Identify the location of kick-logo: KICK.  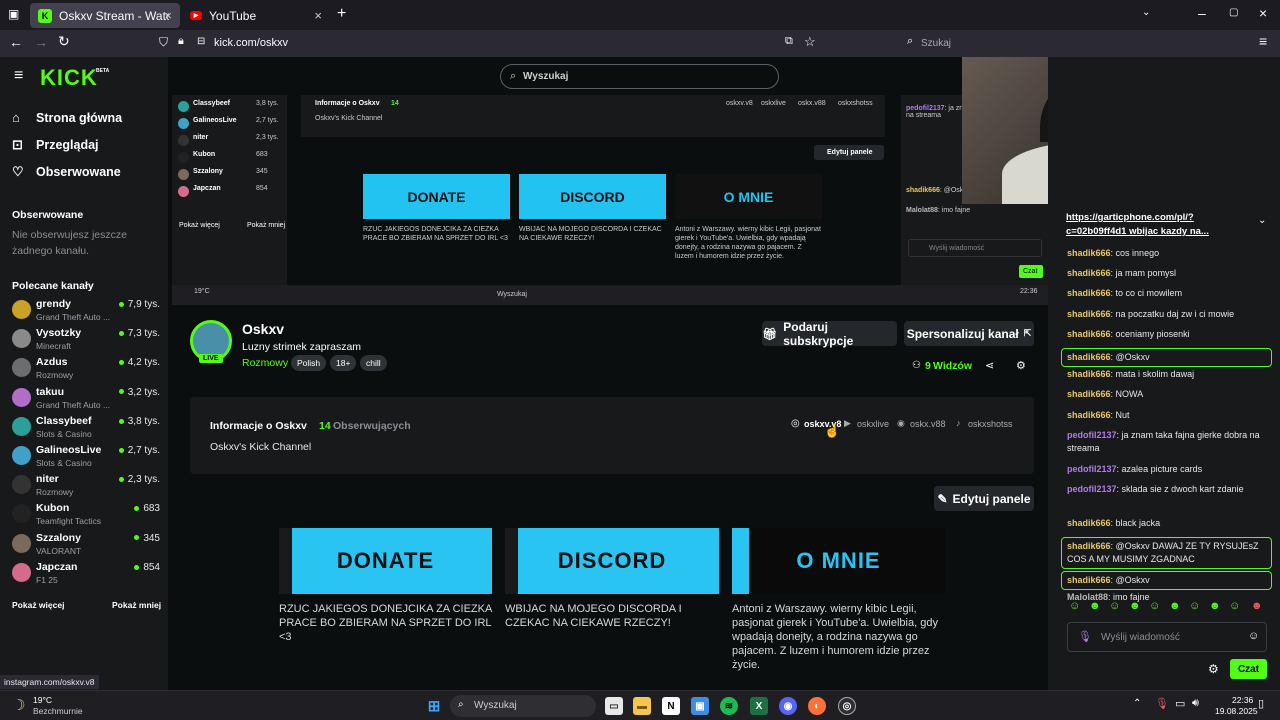
(69, 78).